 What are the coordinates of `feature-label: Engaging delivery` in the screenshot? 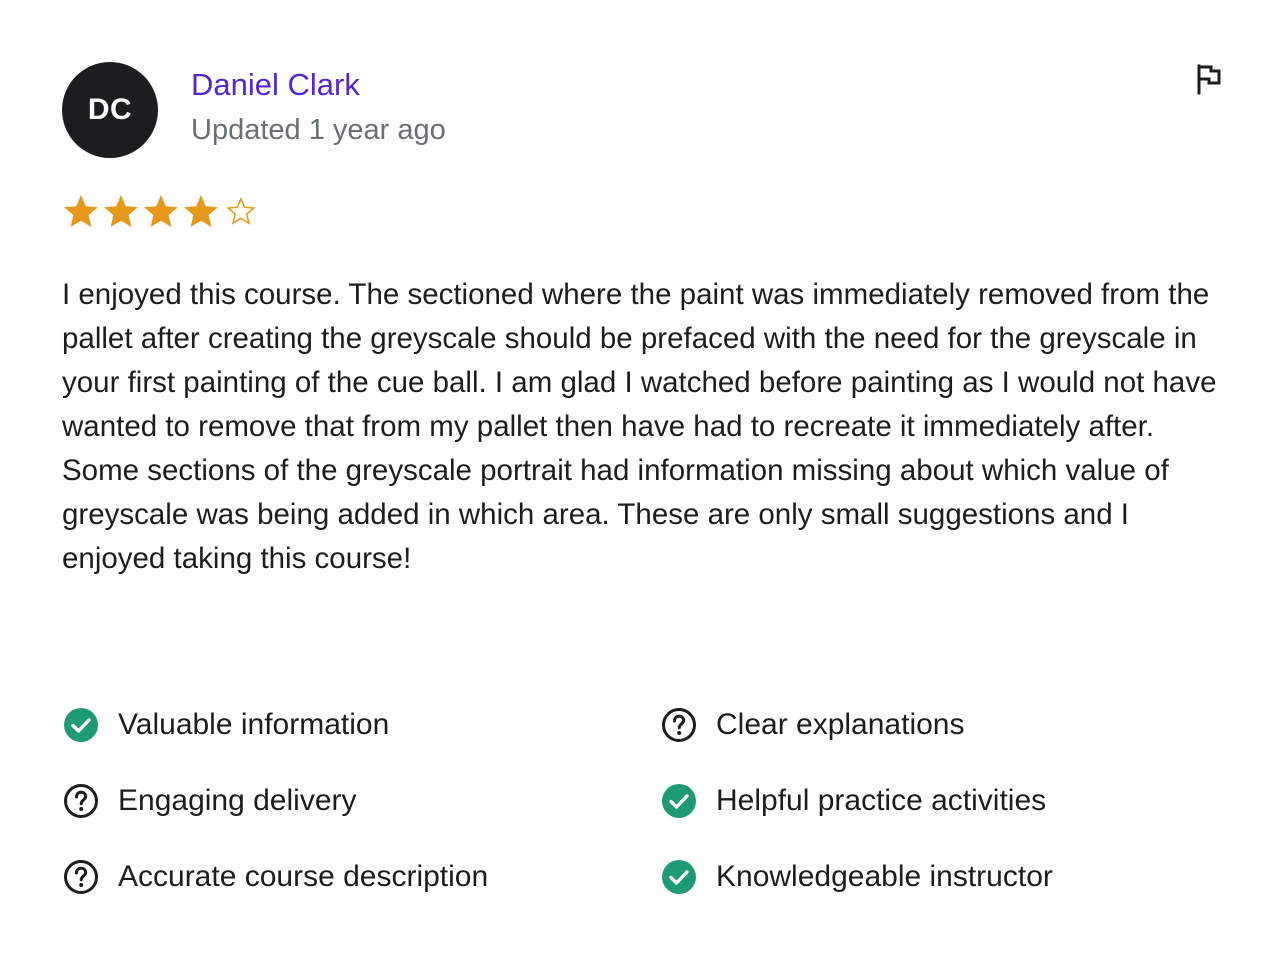 It's located at (237, 800).